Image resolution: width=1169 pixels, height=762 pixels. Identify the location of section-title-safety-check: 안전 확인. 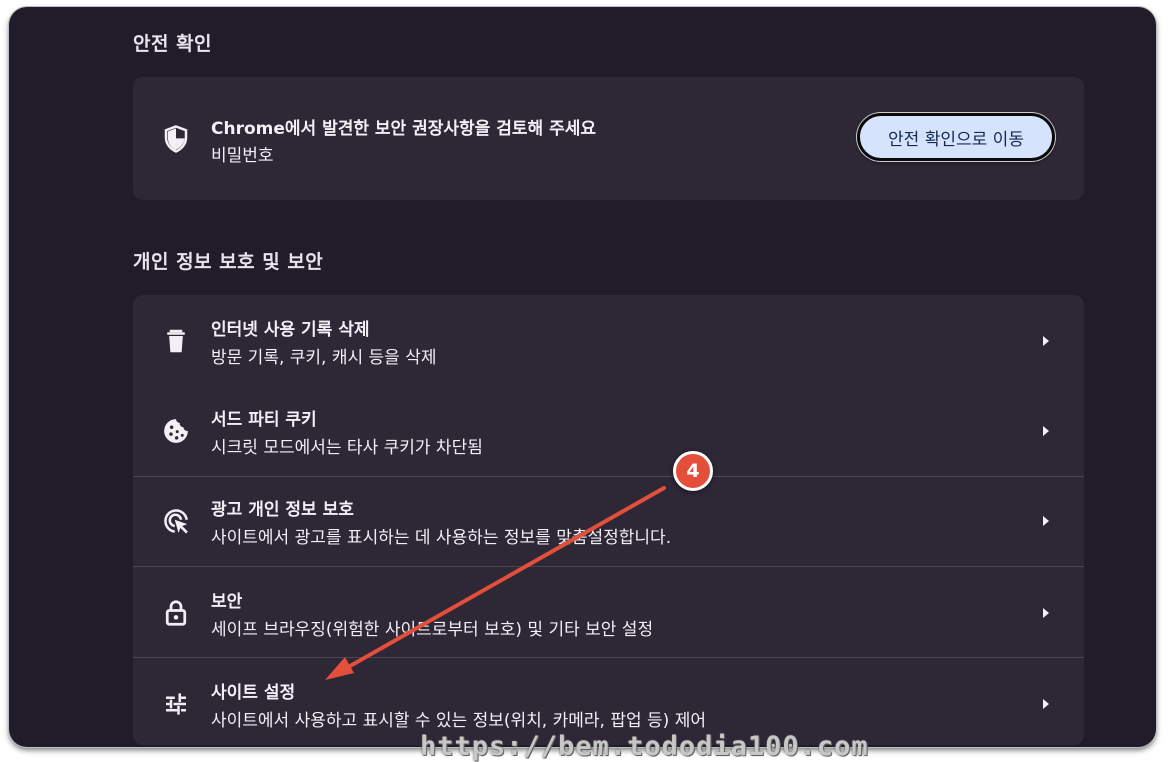
(173, 44).